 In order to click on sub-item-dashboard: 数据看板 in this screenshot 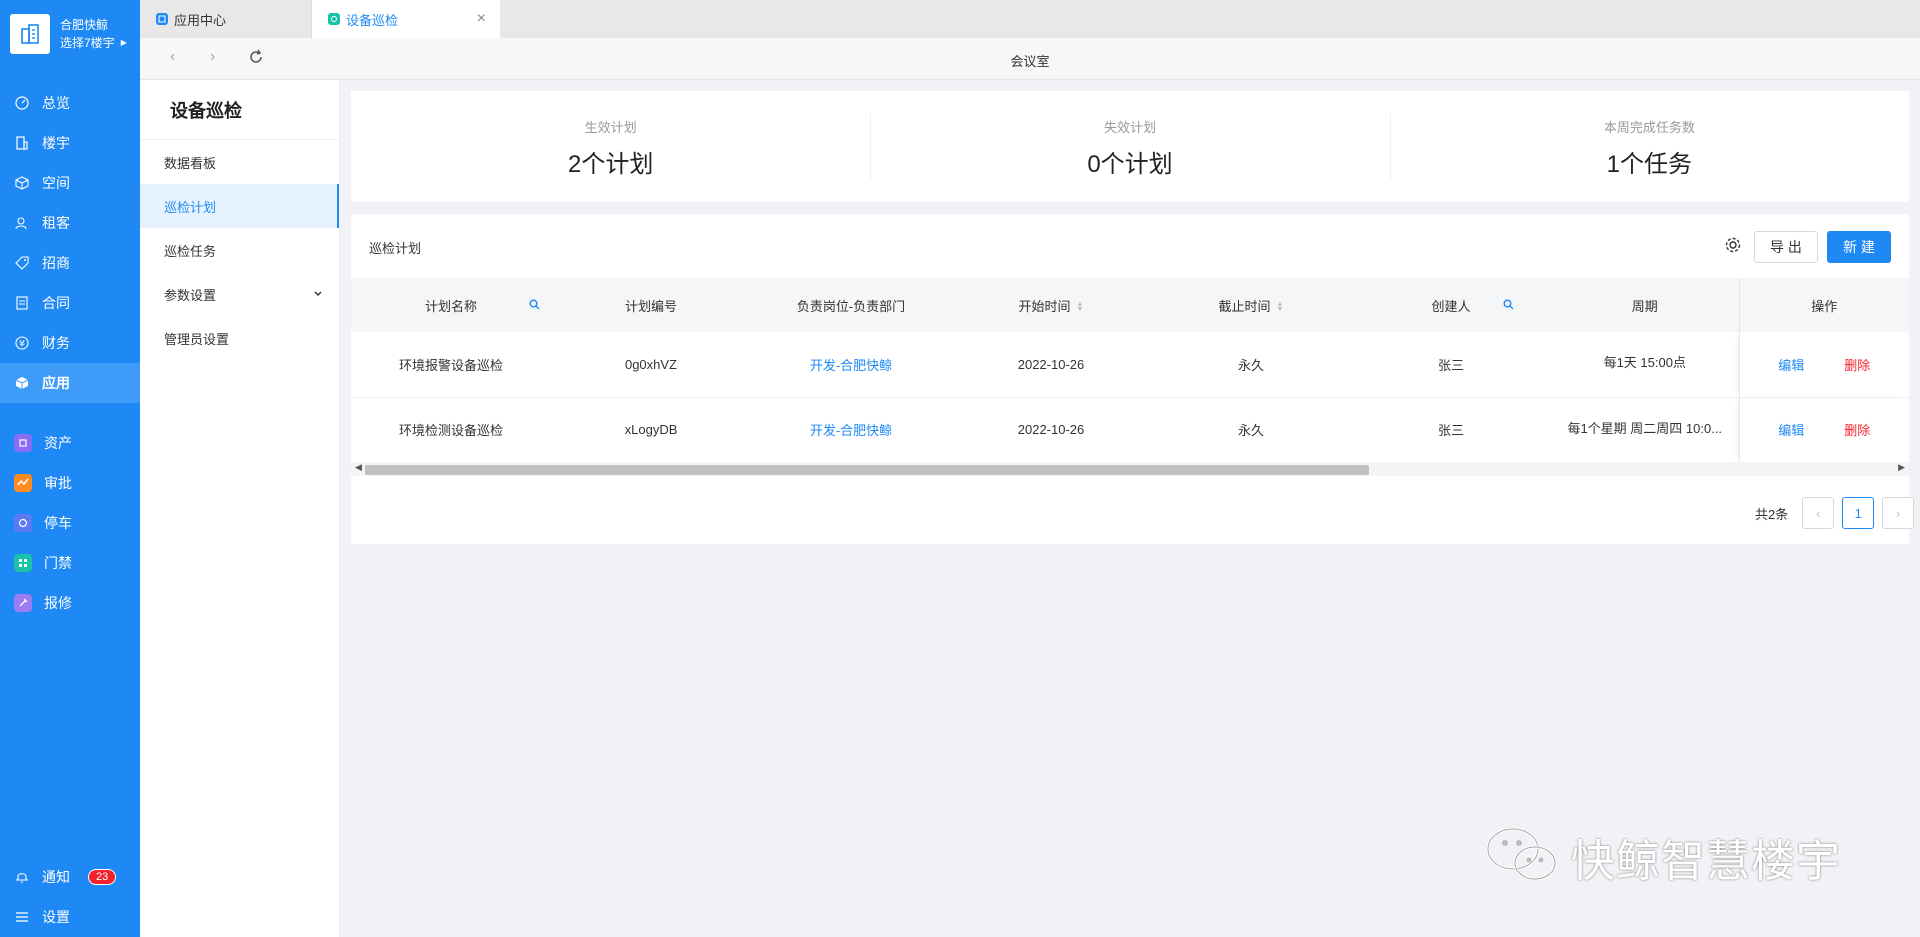, I will do `click(239, 162)`.